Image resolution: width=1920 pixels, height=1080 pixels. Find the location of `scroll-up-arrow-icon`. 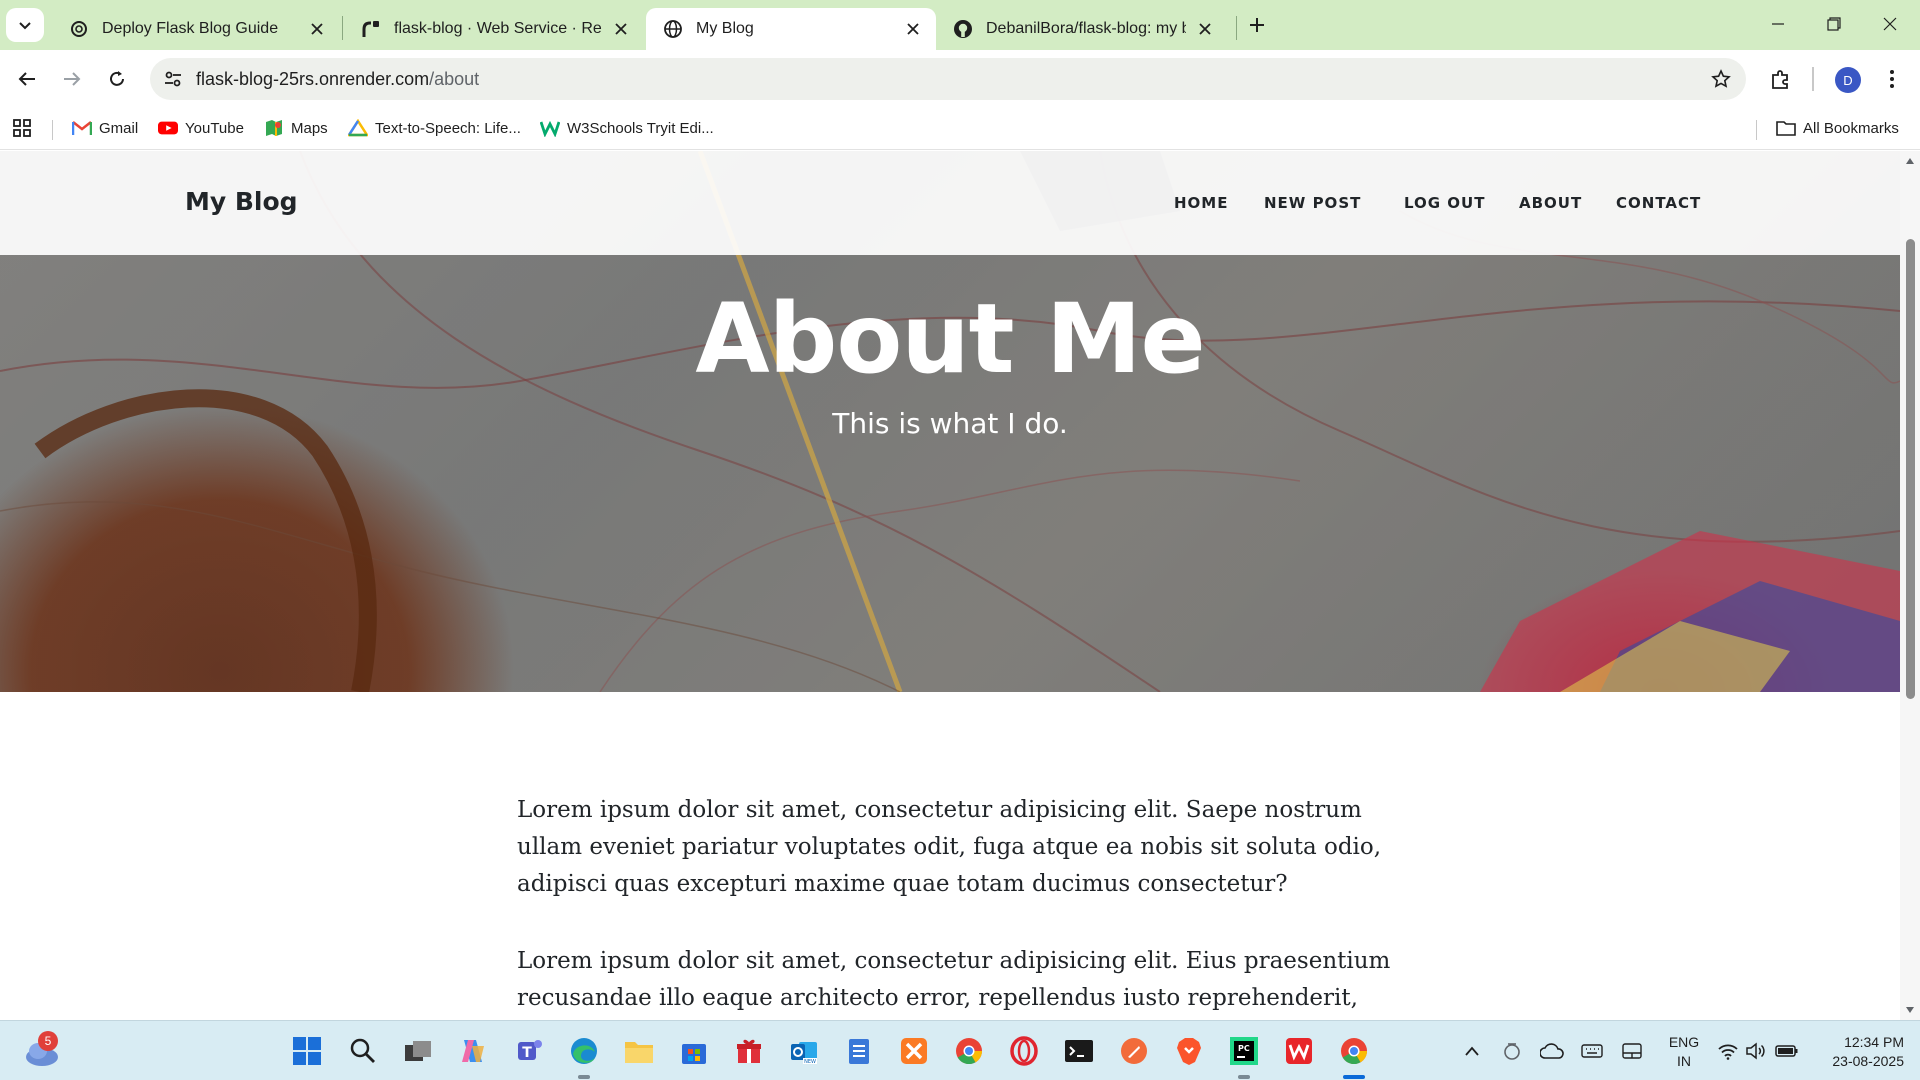

scroll-up-arrow-icon is located at coordinates (1910, 161).